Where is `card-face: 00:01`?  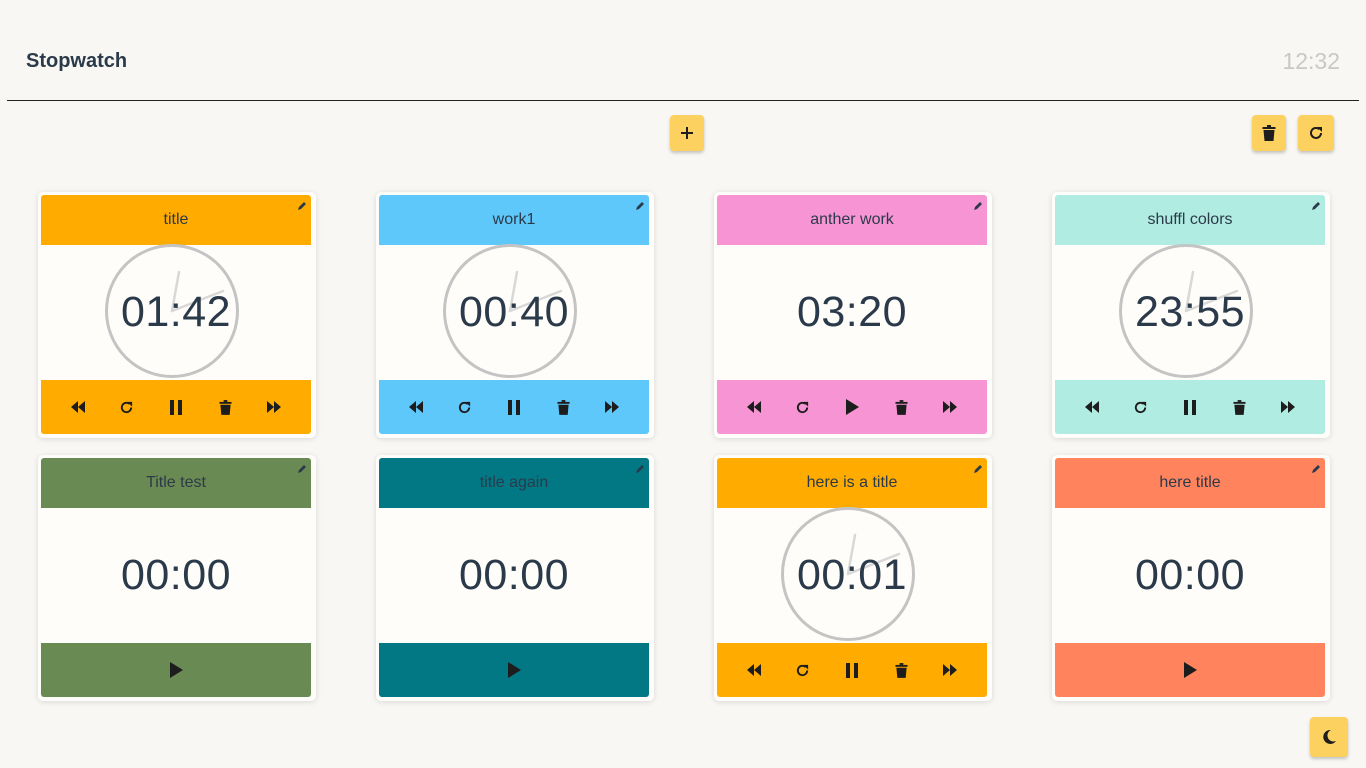
card-face: 00:01 is located at coordinates (852, 575).